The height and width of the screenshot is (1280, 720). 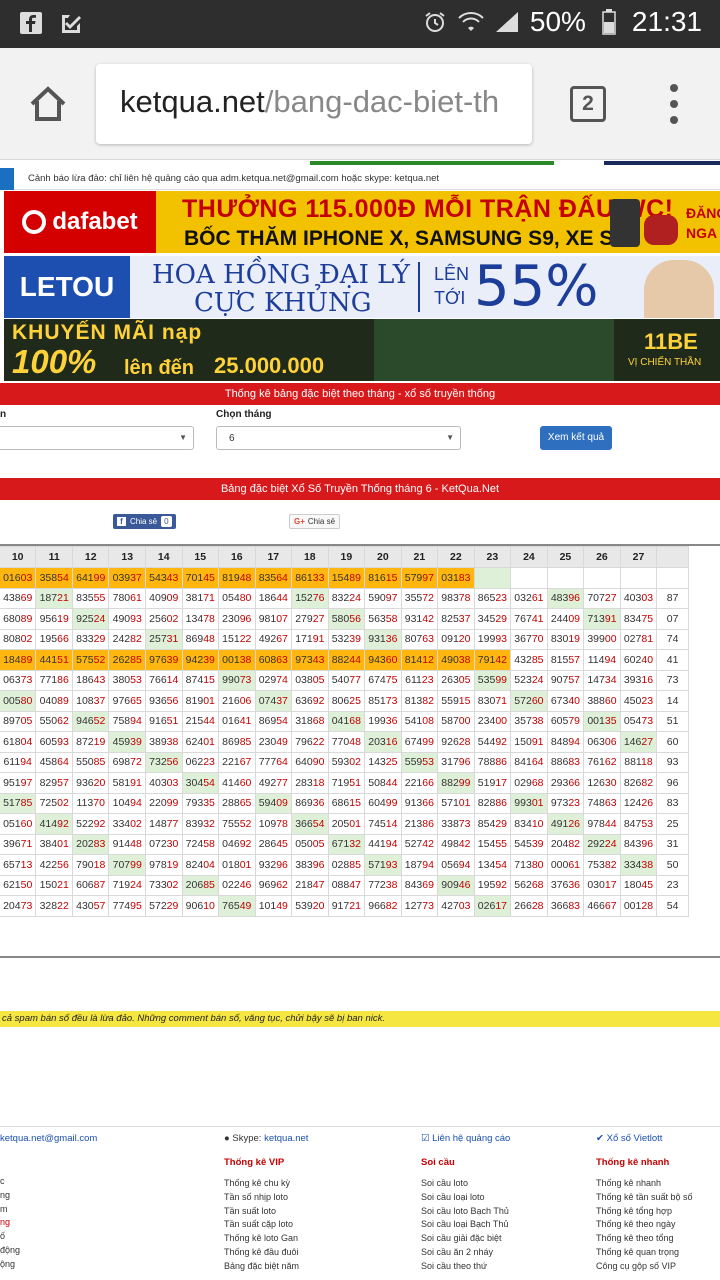 I want to click on table-cell: 91448, so click(x=127, y=844).